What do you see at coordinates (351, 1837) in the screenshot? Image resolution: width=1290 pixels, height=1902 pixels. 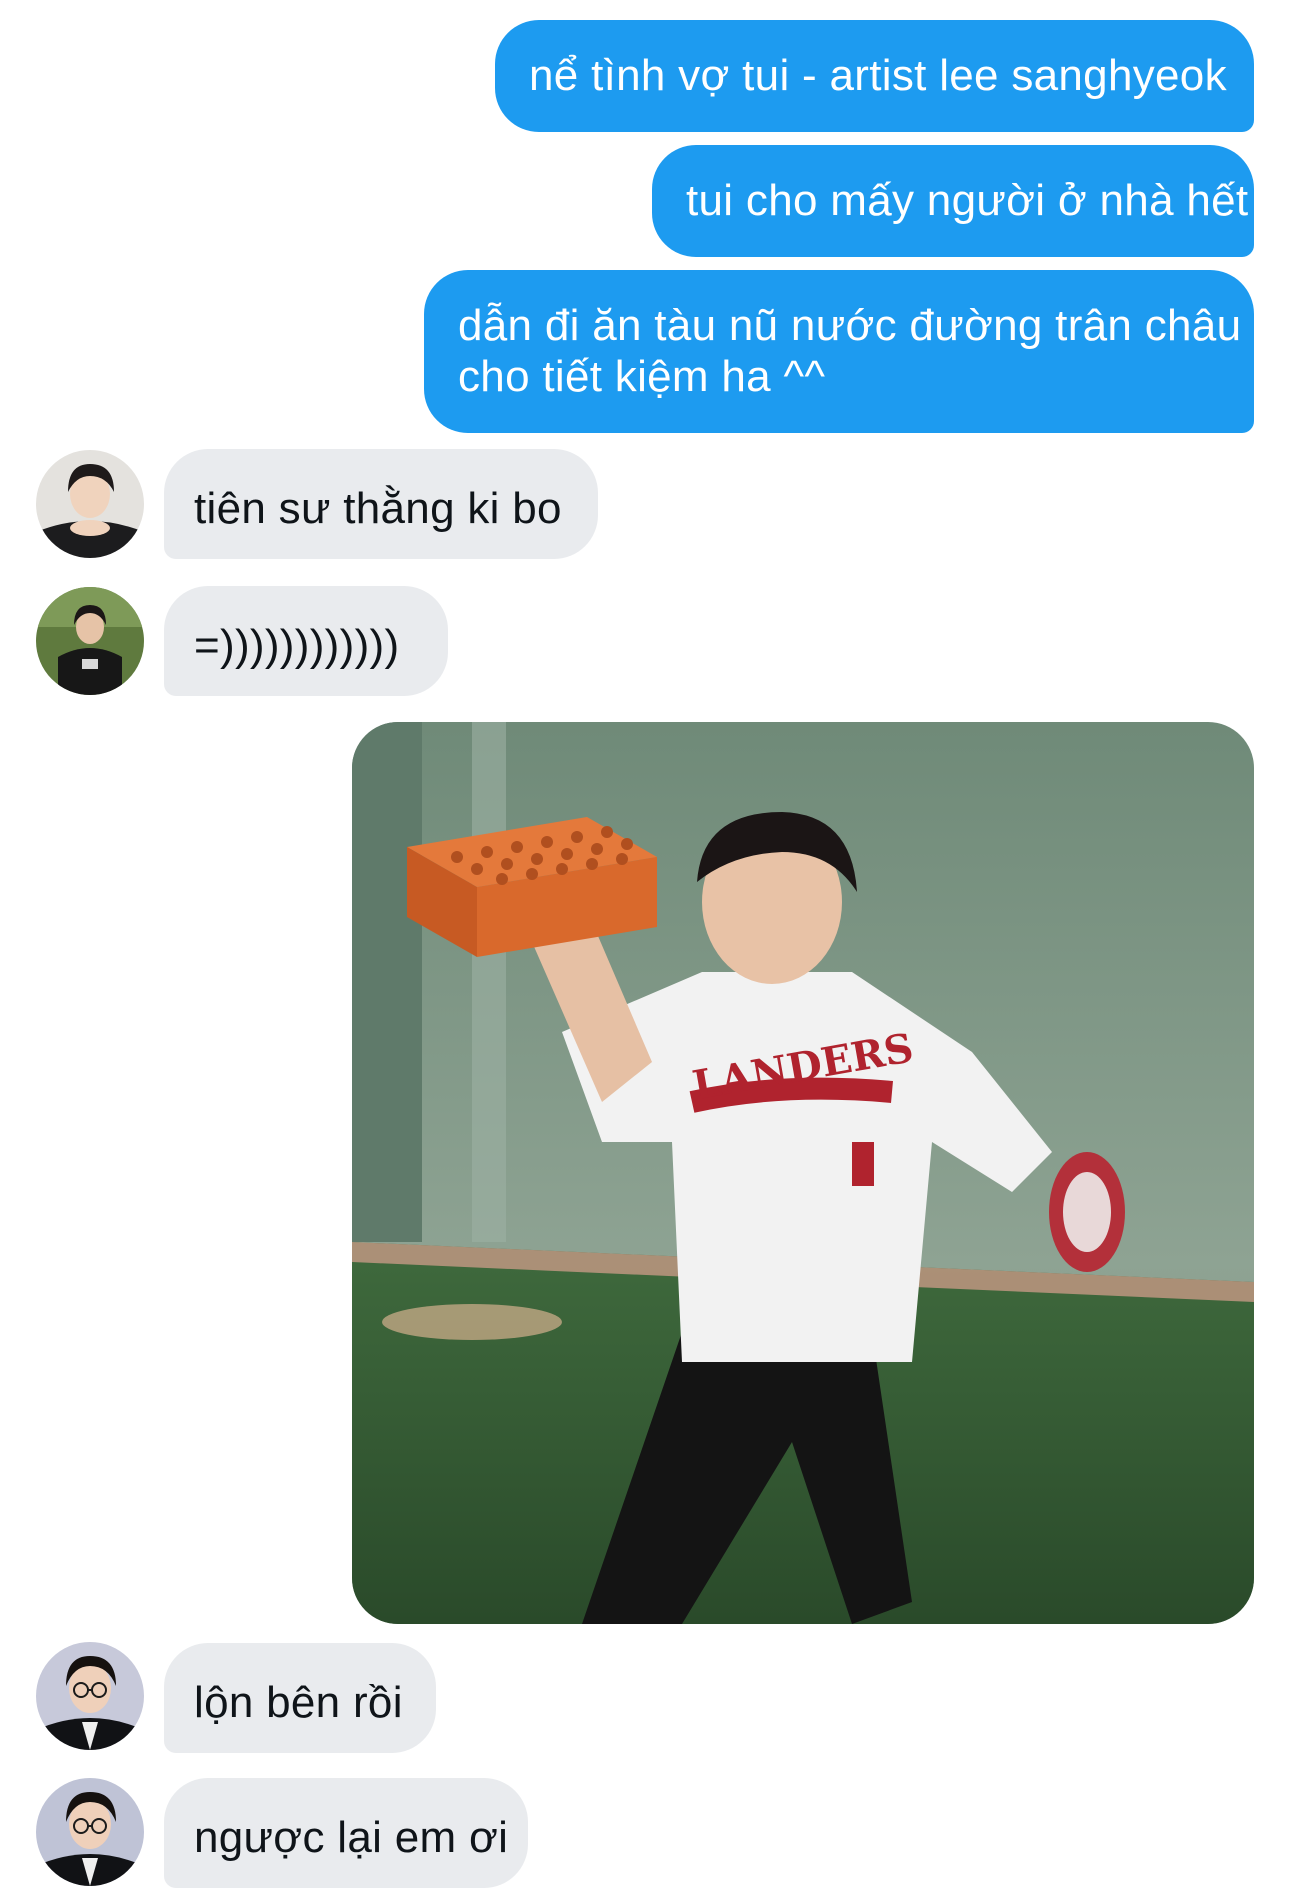 I see `message-text: ngược lại em ơi` at bounding box center [351, 1837].